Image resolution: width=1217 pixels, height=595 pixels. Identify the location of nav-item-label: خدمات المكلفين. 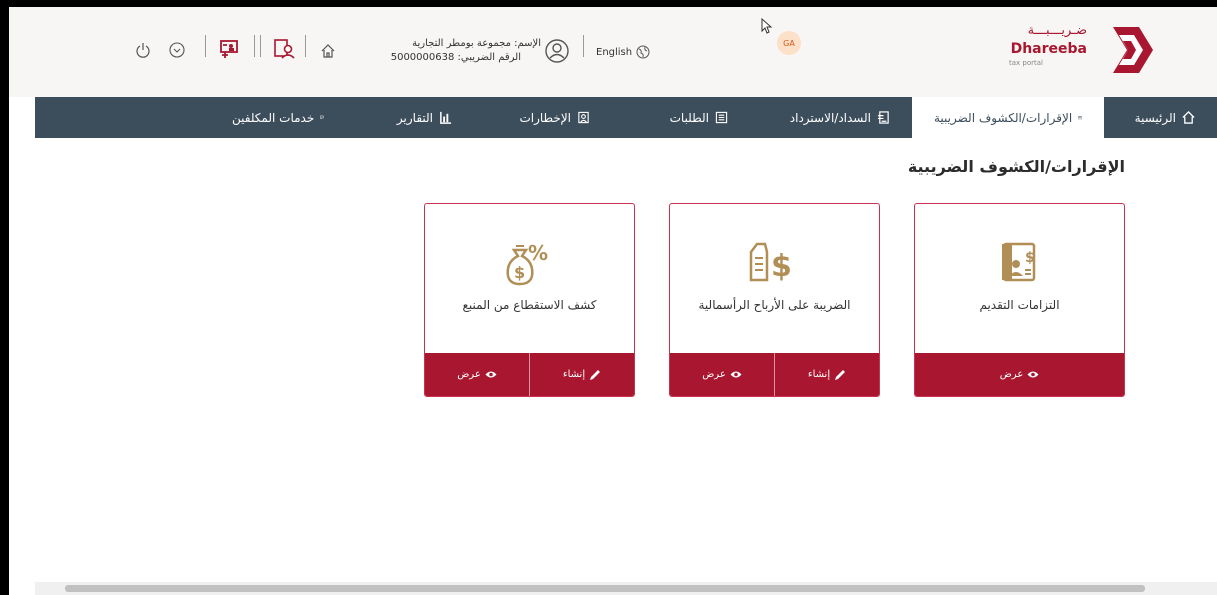
(273, 117).